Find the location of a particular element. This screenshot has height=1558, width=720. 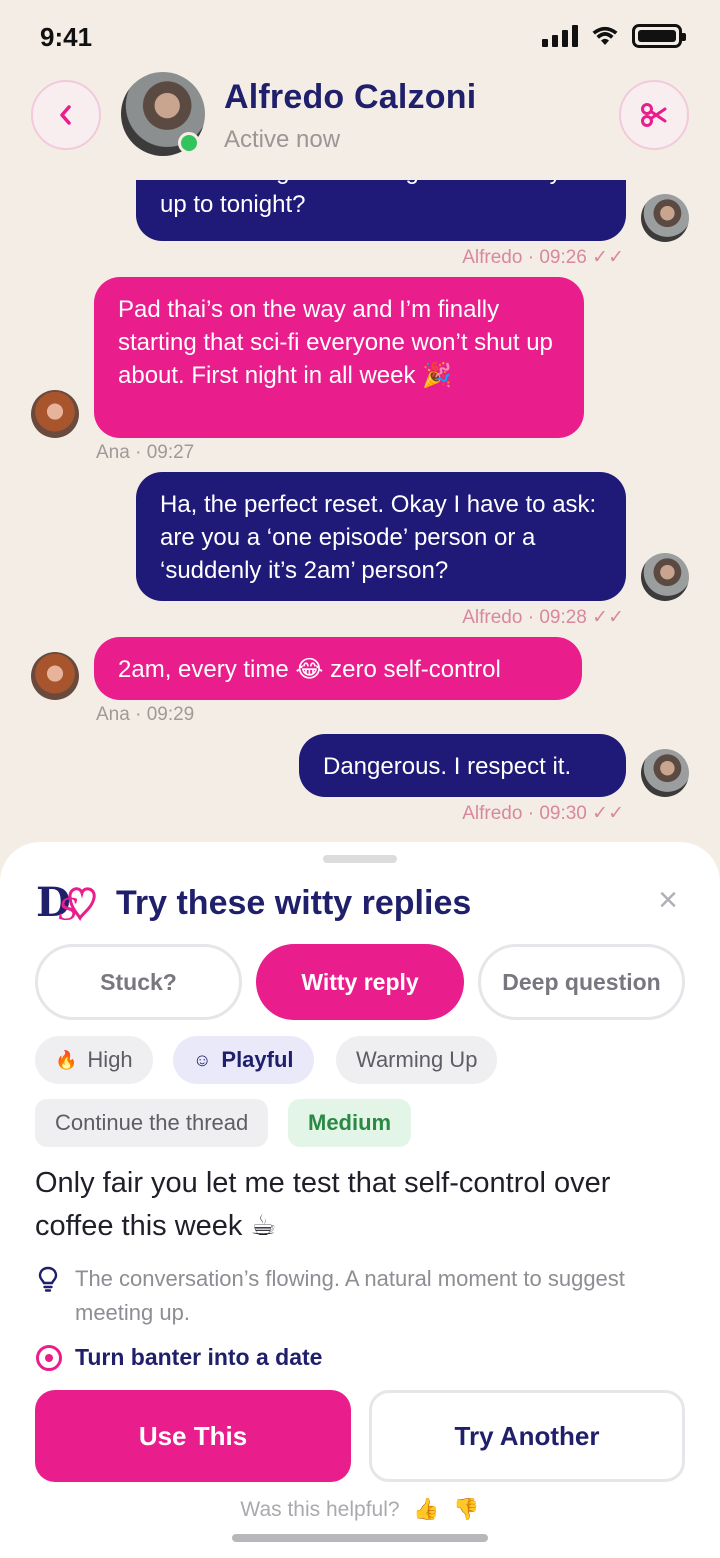

try-another-button: Try Another is located at coordinates (527, 1436).